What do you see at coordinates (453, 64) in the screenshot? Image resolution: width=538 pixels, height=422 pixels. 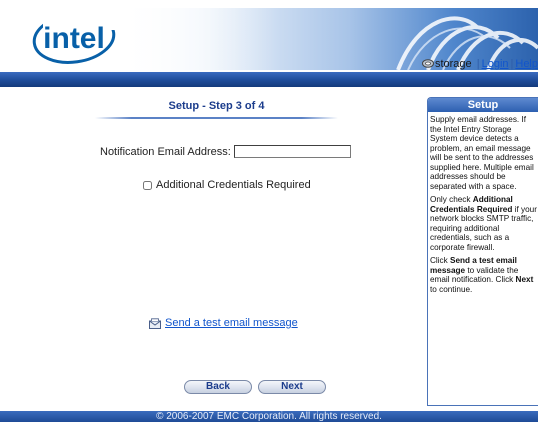 I see `storage-label: storage` at bounding box center [453, 64].